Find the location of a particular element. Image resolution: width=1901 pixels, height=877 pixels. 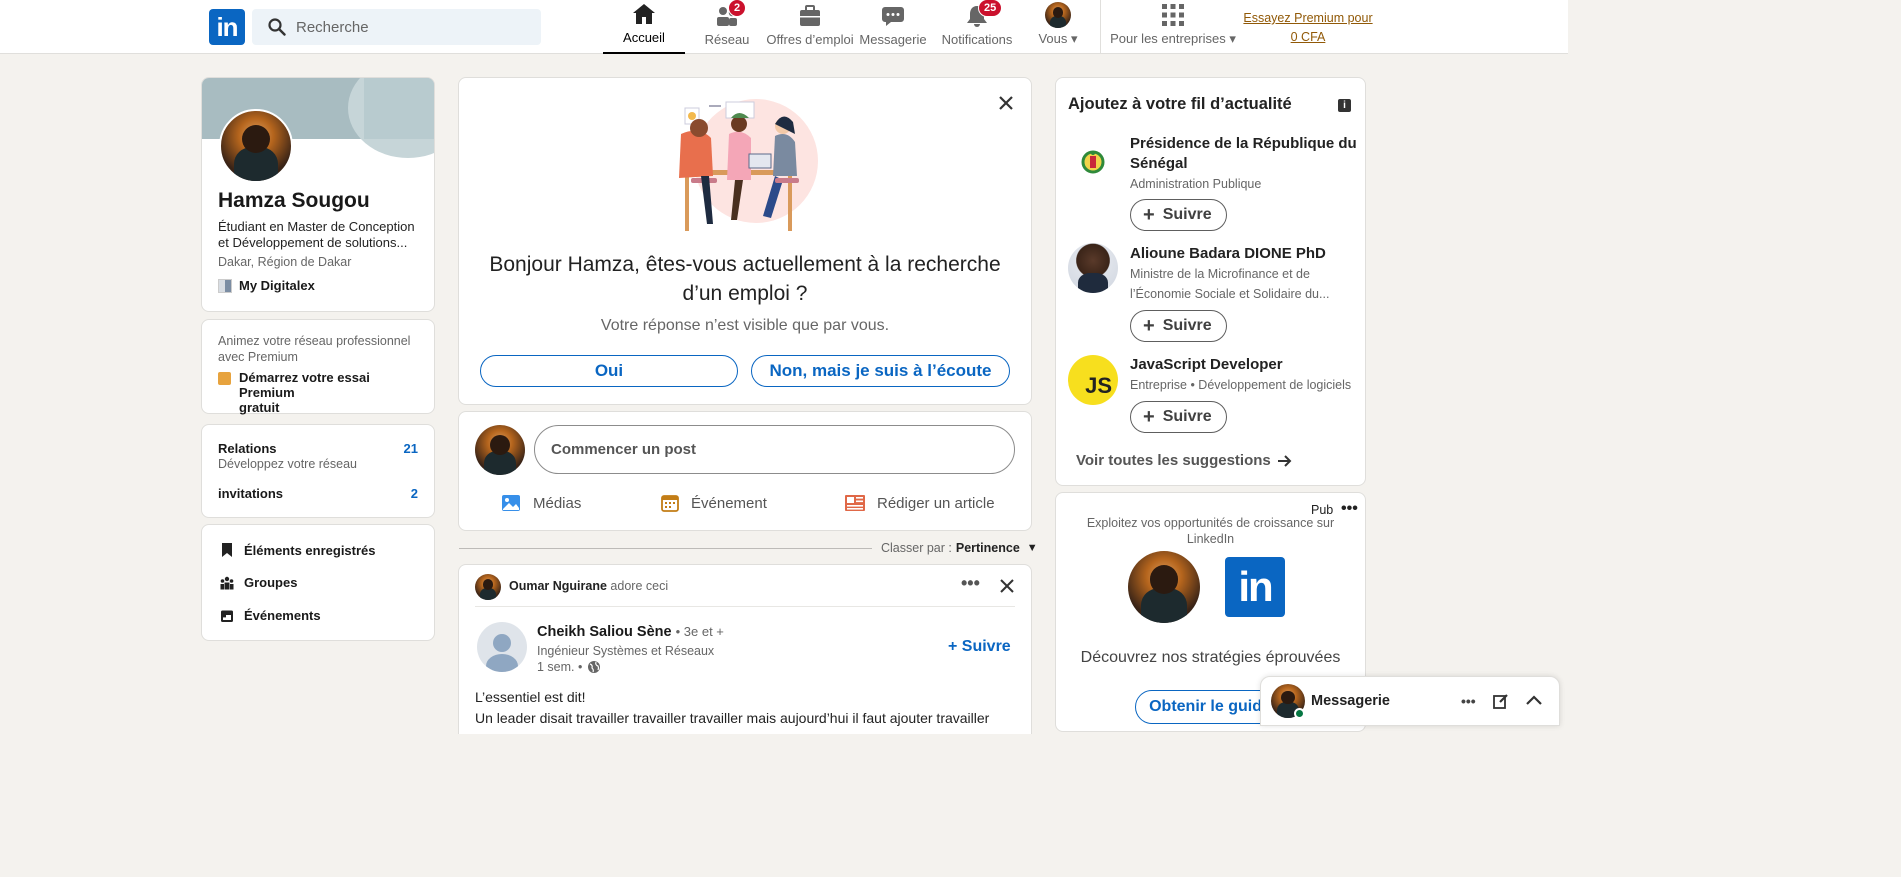

suggestion-name-1b: Sénégal is located at coordinates (1159, 163).